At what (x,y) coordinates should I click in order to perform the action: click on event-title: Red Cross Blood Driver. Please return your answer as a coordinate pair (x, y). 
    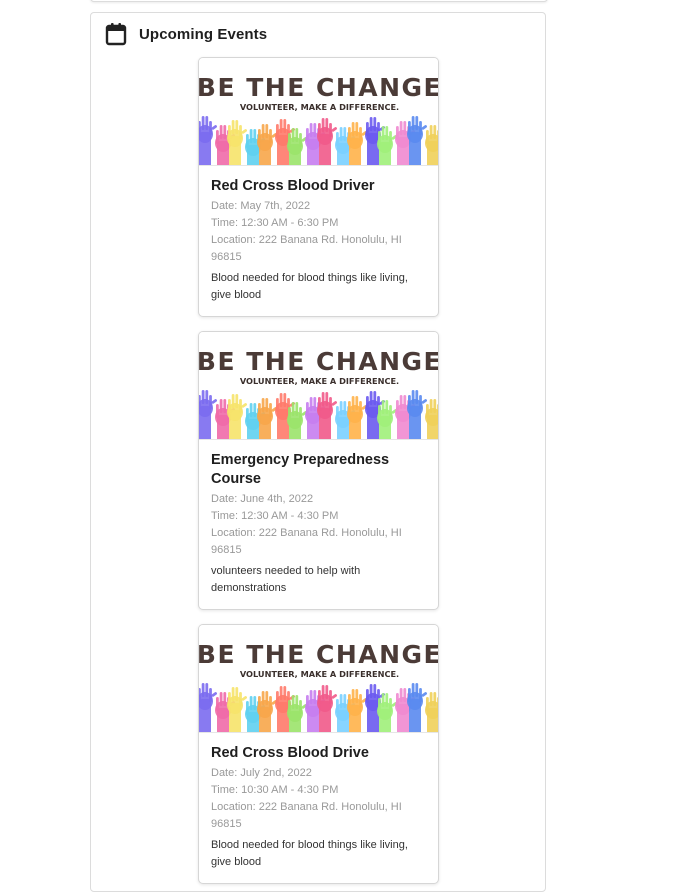
    Looking at the image, I should click on (318, 186).